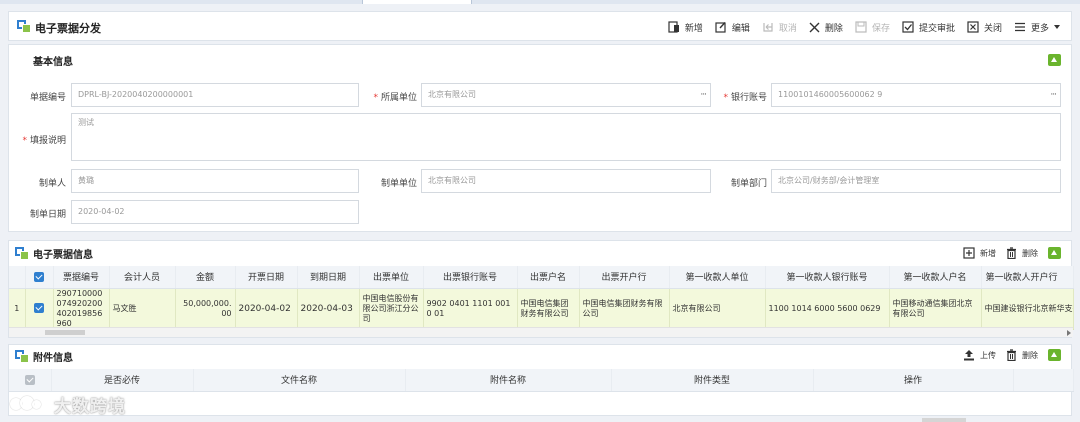 Image resolution: width=1080 pixels, height=422 pixels. Describe the element at coordinates (826, 27) in the screenshot. I see `delete-button: 删除` at that location.